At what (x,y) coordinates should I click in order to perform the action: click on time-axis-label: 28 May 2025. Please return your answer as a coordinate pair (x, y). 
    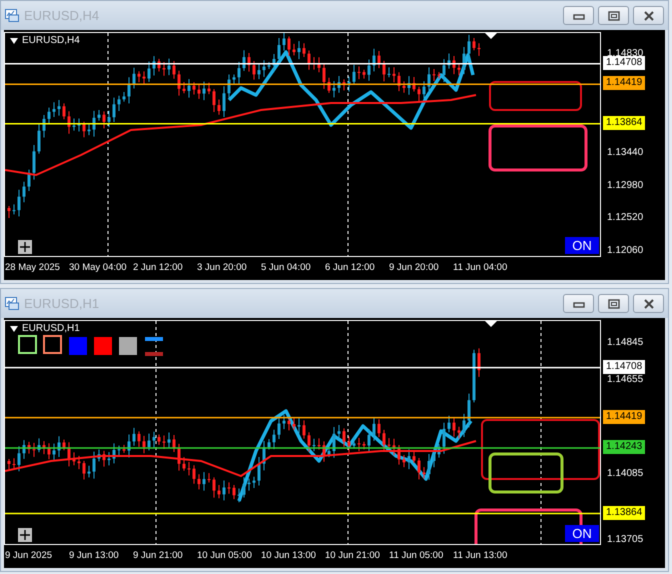
    Looking at the image, I should click on (33, 267).